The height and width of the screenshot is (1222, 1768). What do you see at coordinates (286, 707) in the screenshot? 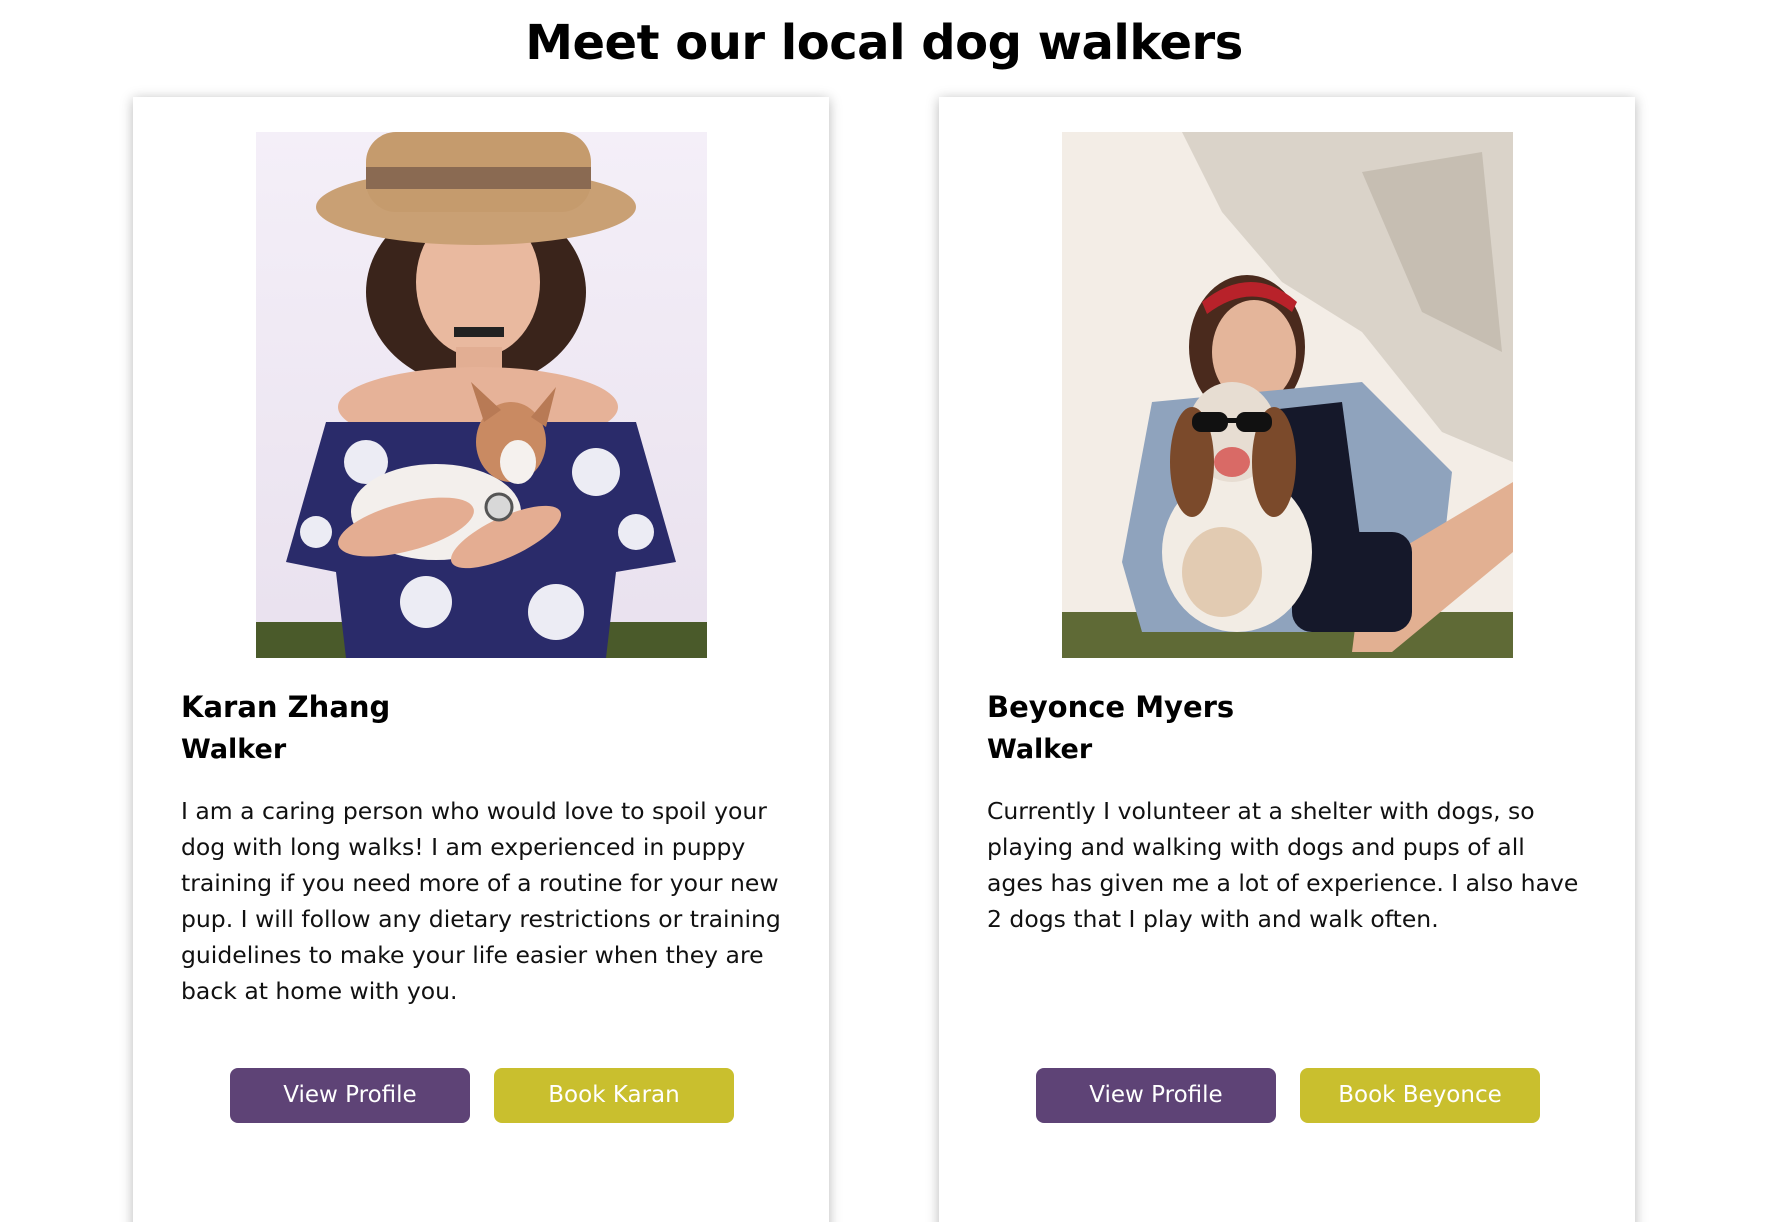
I see `walker-name: Karan Zhang` at bounding box center [286, 707].